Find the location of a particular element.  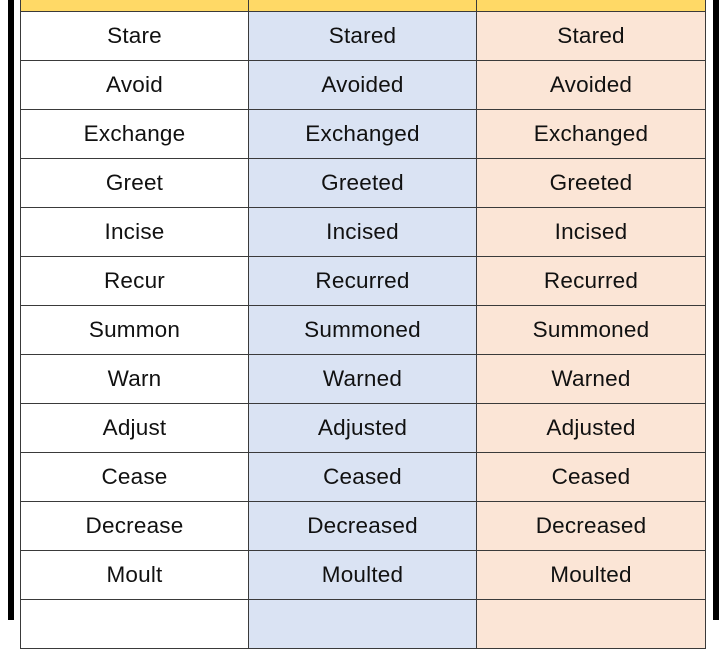

table-row: Stare Stared Stared is located at coordinates (363, 36).